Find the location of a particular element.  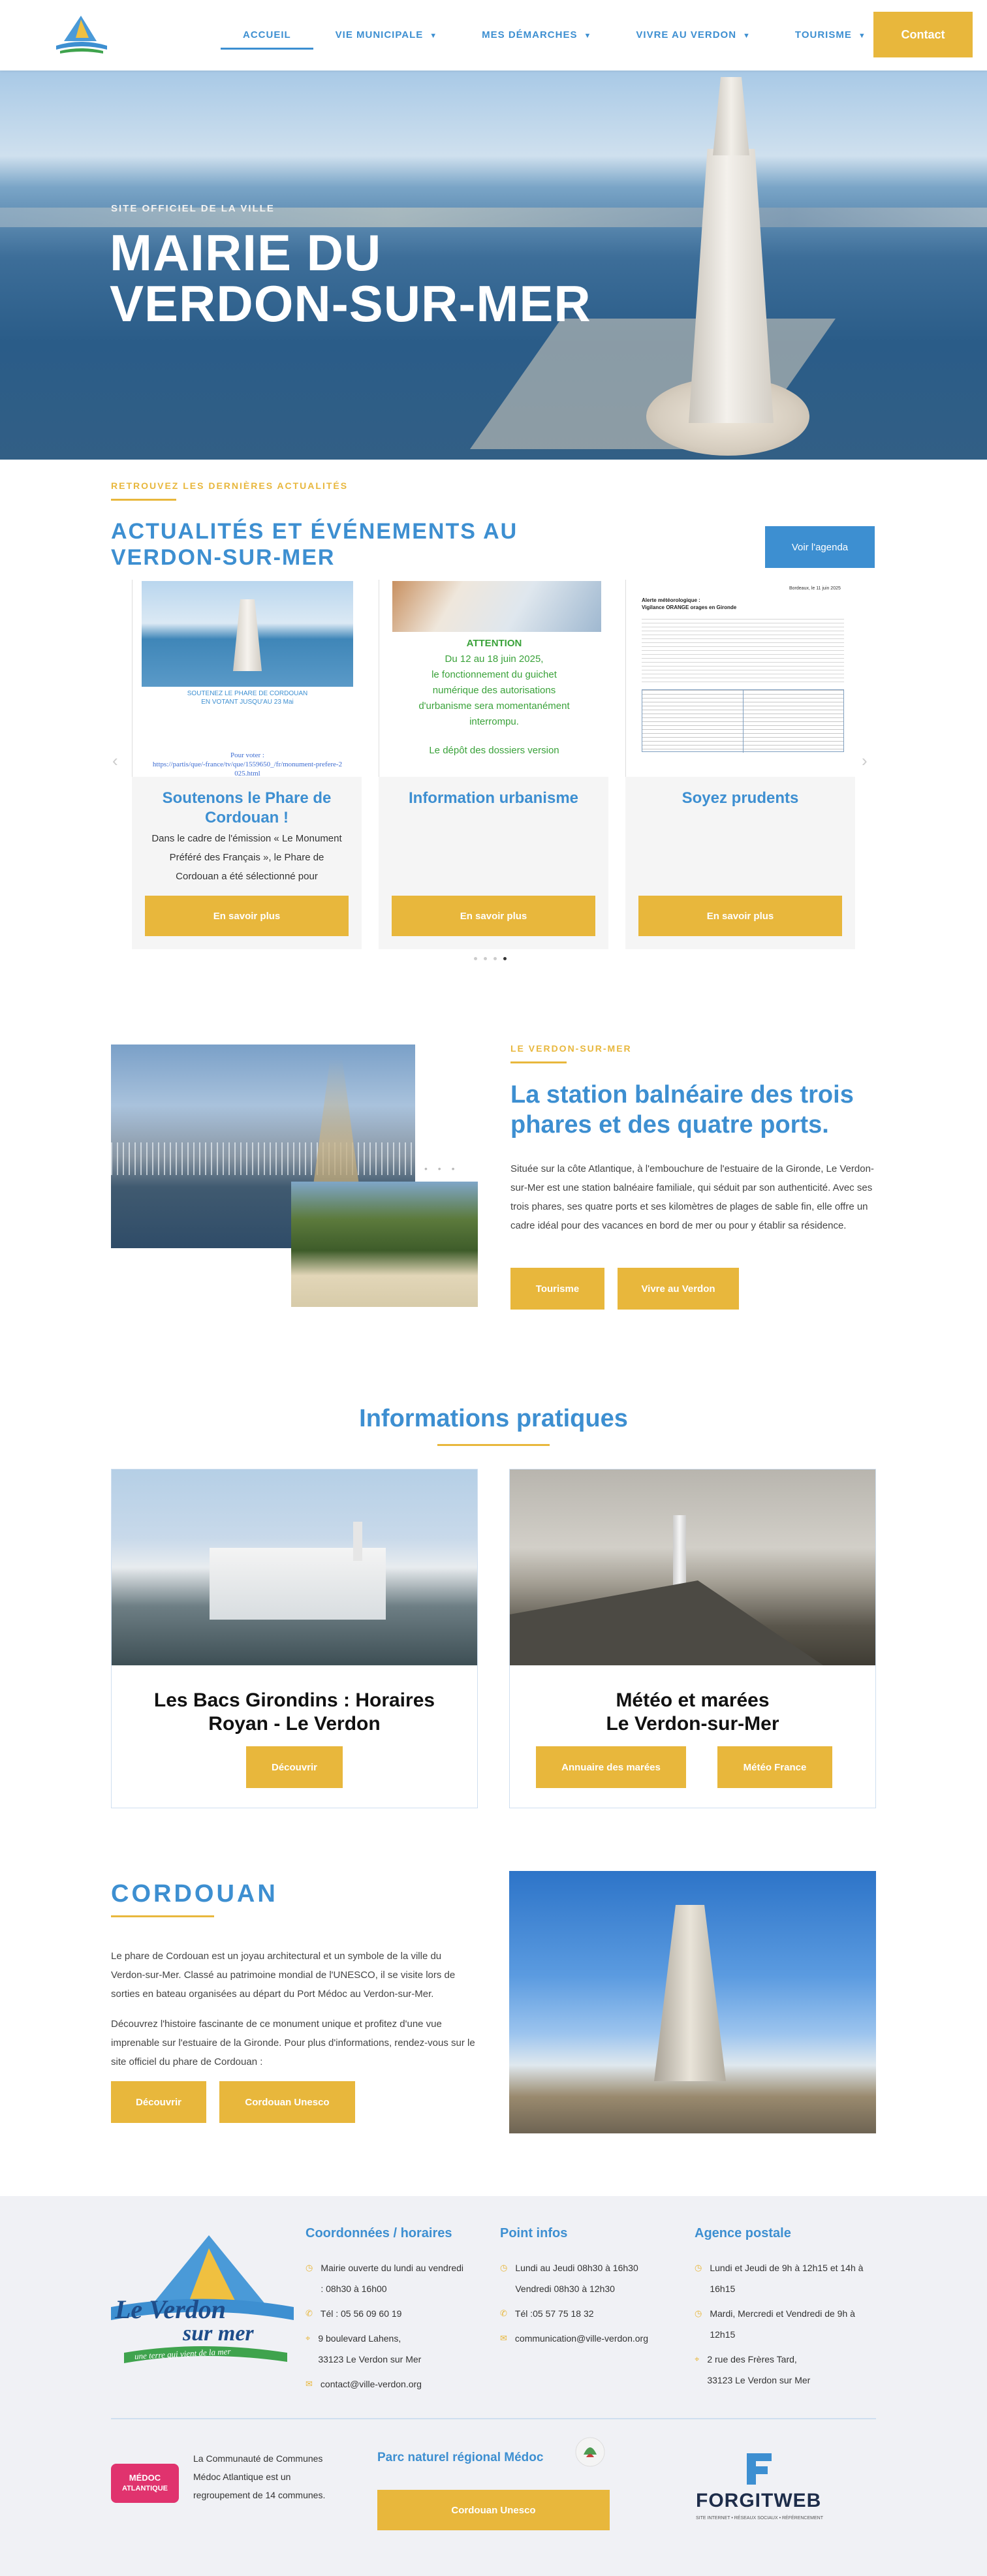

meteo-france-button: Météo France is located at coordinates (774, 1767).